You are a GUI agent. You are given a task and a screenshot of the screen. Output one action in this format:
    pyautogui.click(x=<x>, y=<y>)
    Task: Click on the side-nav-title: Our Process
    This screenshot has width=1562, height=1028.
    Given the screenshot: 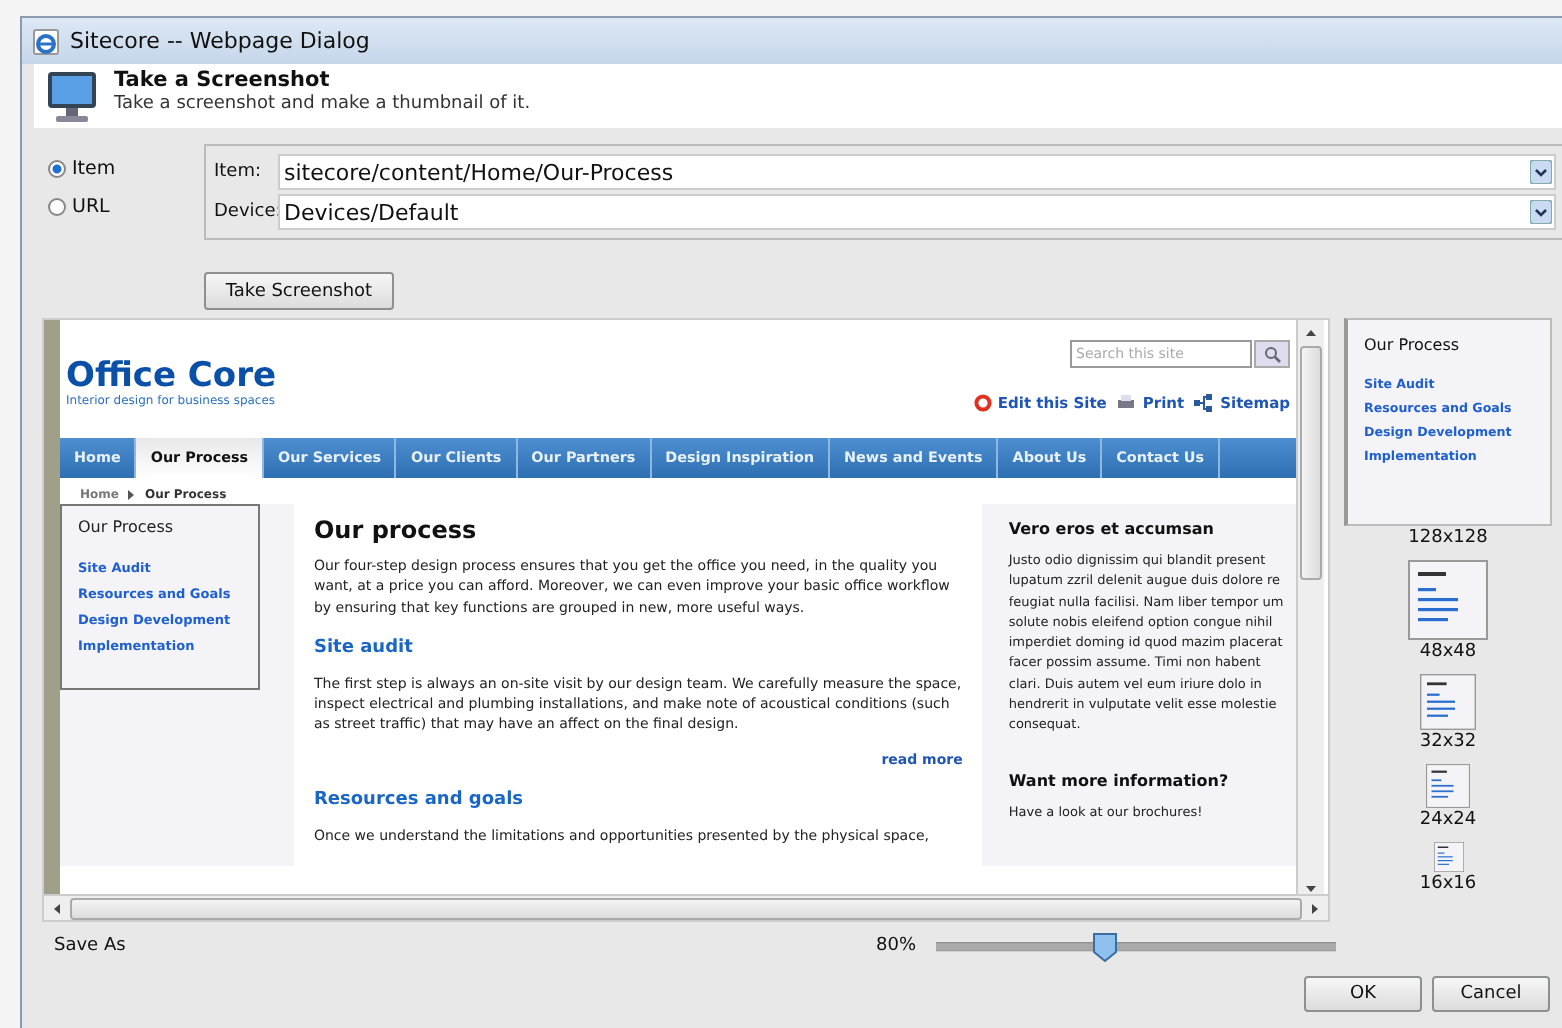 What is the action you would take?
    pyautogui.click(x=127, y=527)
    